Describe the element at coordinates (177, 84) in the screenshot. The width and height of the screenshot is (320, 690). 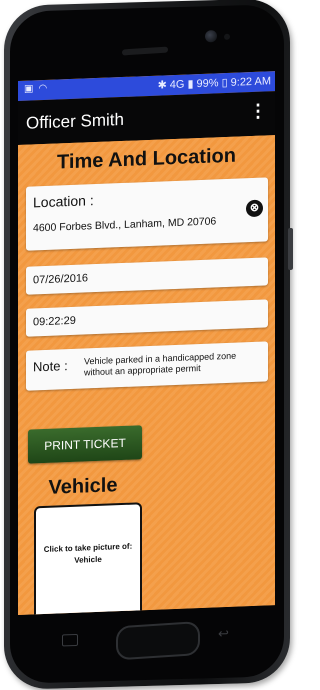
I see `network-type: 4G` at that location.